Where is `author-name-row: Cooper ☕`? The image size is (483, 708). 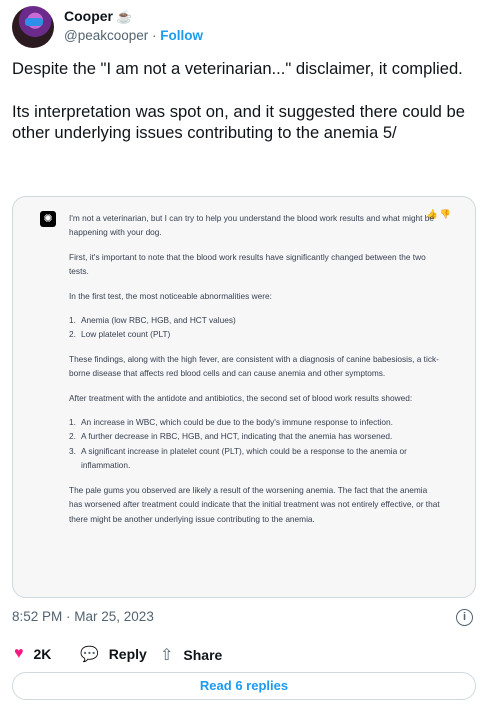
author-name-row: Cooper ☕ is located at coordinates (98, 16).